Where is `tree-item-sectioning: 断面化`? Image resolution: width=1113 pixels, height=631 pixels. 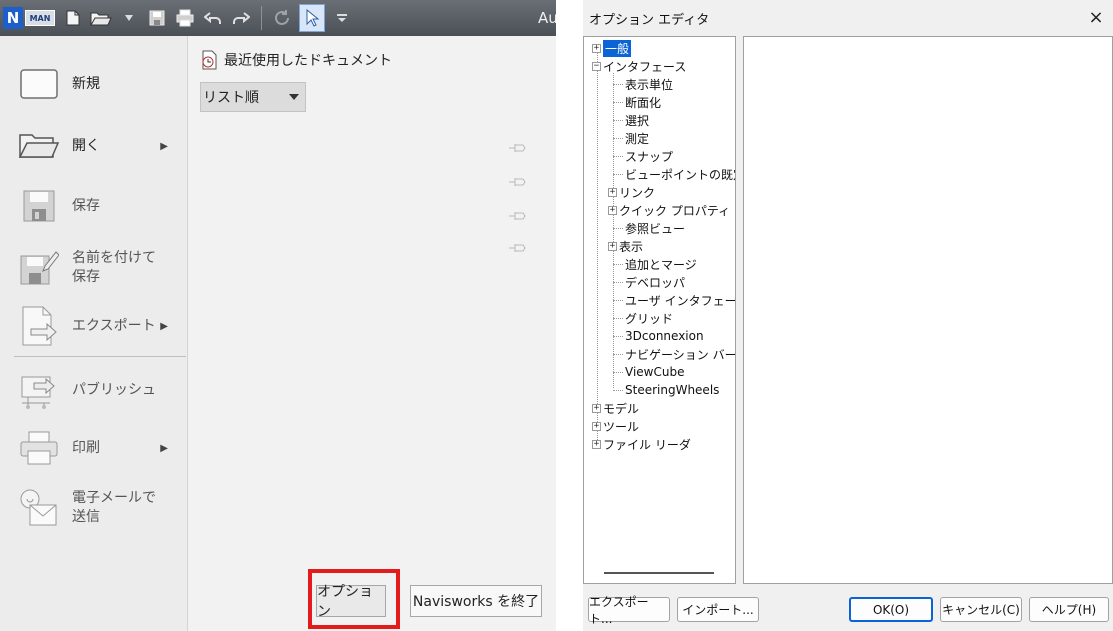 tree-item-sectioning: 断面化 is located at coordinates (637, 102).